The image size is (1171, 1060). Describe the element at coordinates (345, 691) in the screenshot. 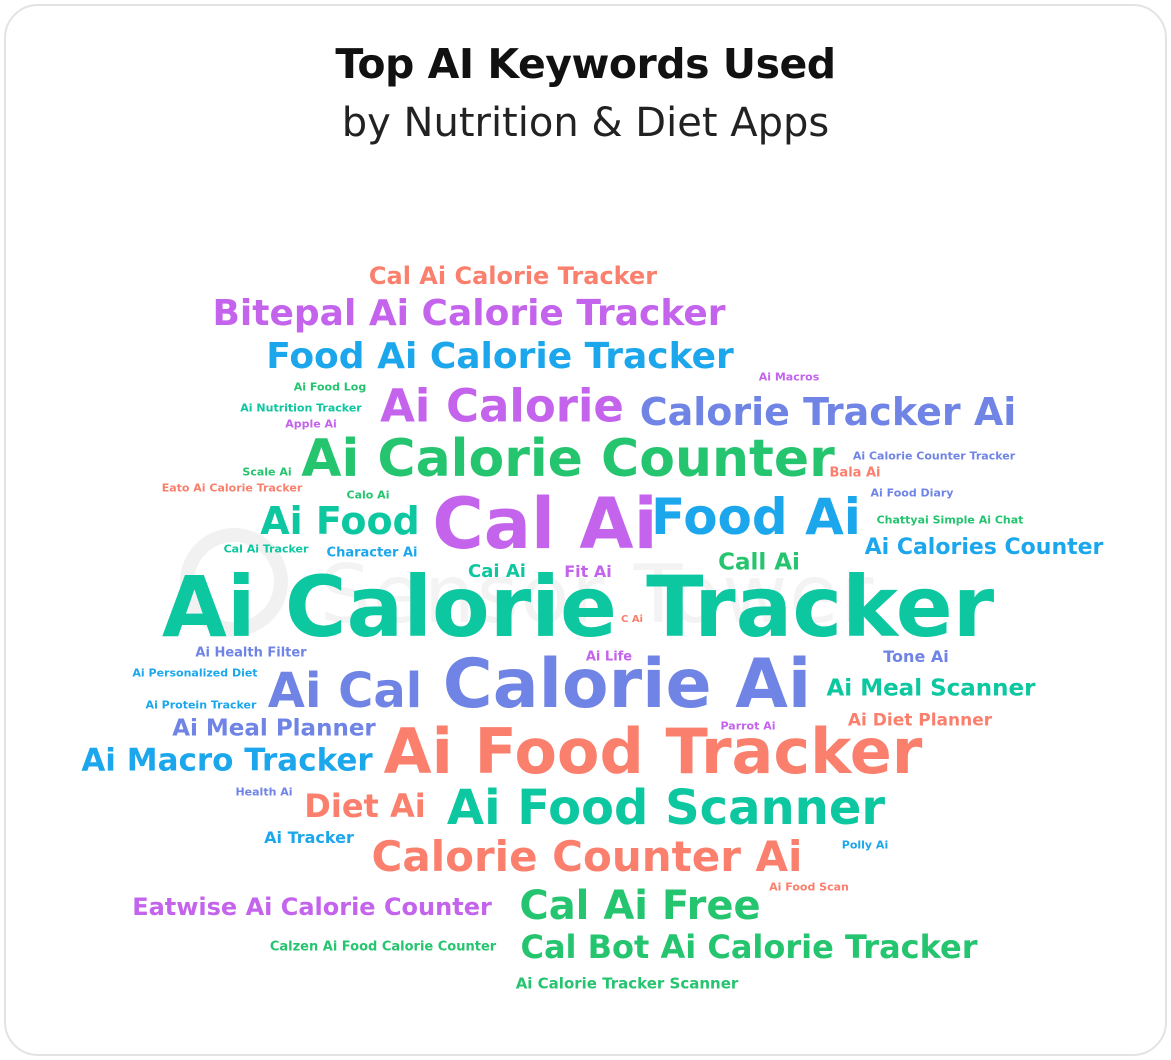

I see `keyword-ai-cal: Ai Cal` at that location.